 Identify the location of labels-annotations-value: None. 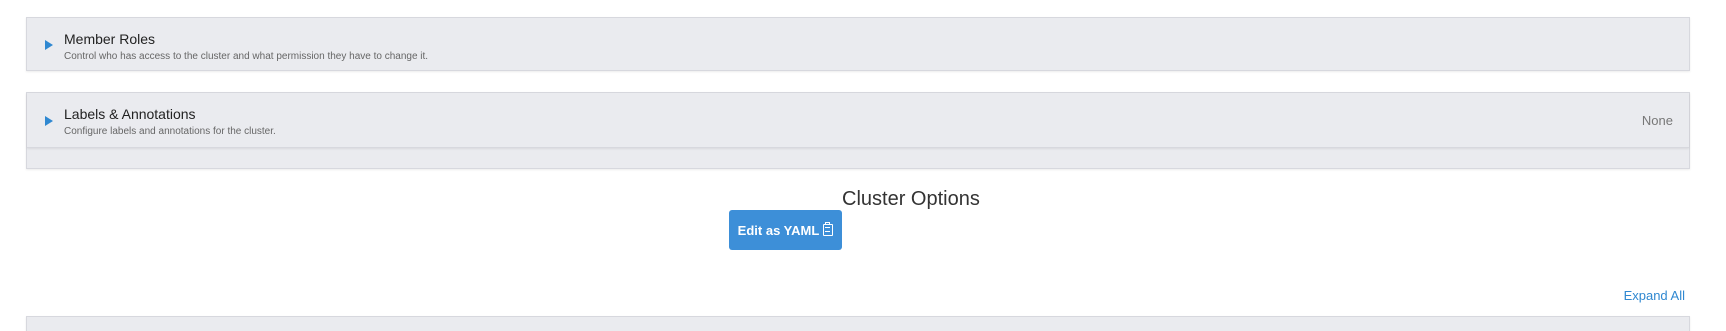
(1657, 120).